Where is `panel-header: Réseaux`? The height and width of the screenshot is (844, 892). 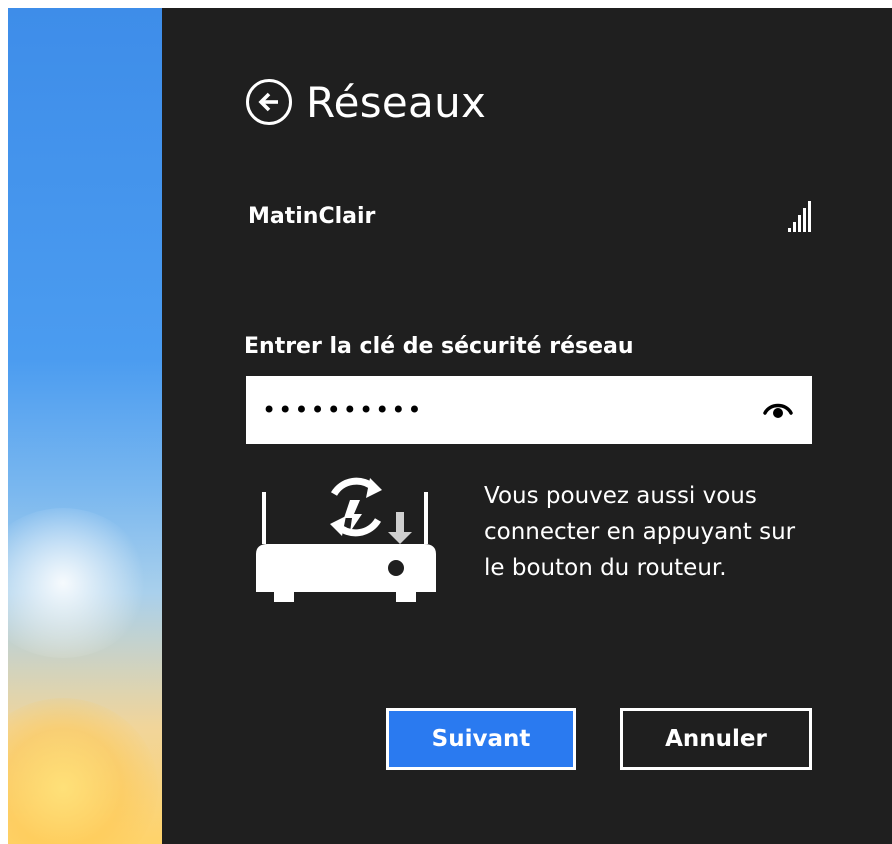 panel-header: Réseaux is located at coordinates (366, 102).